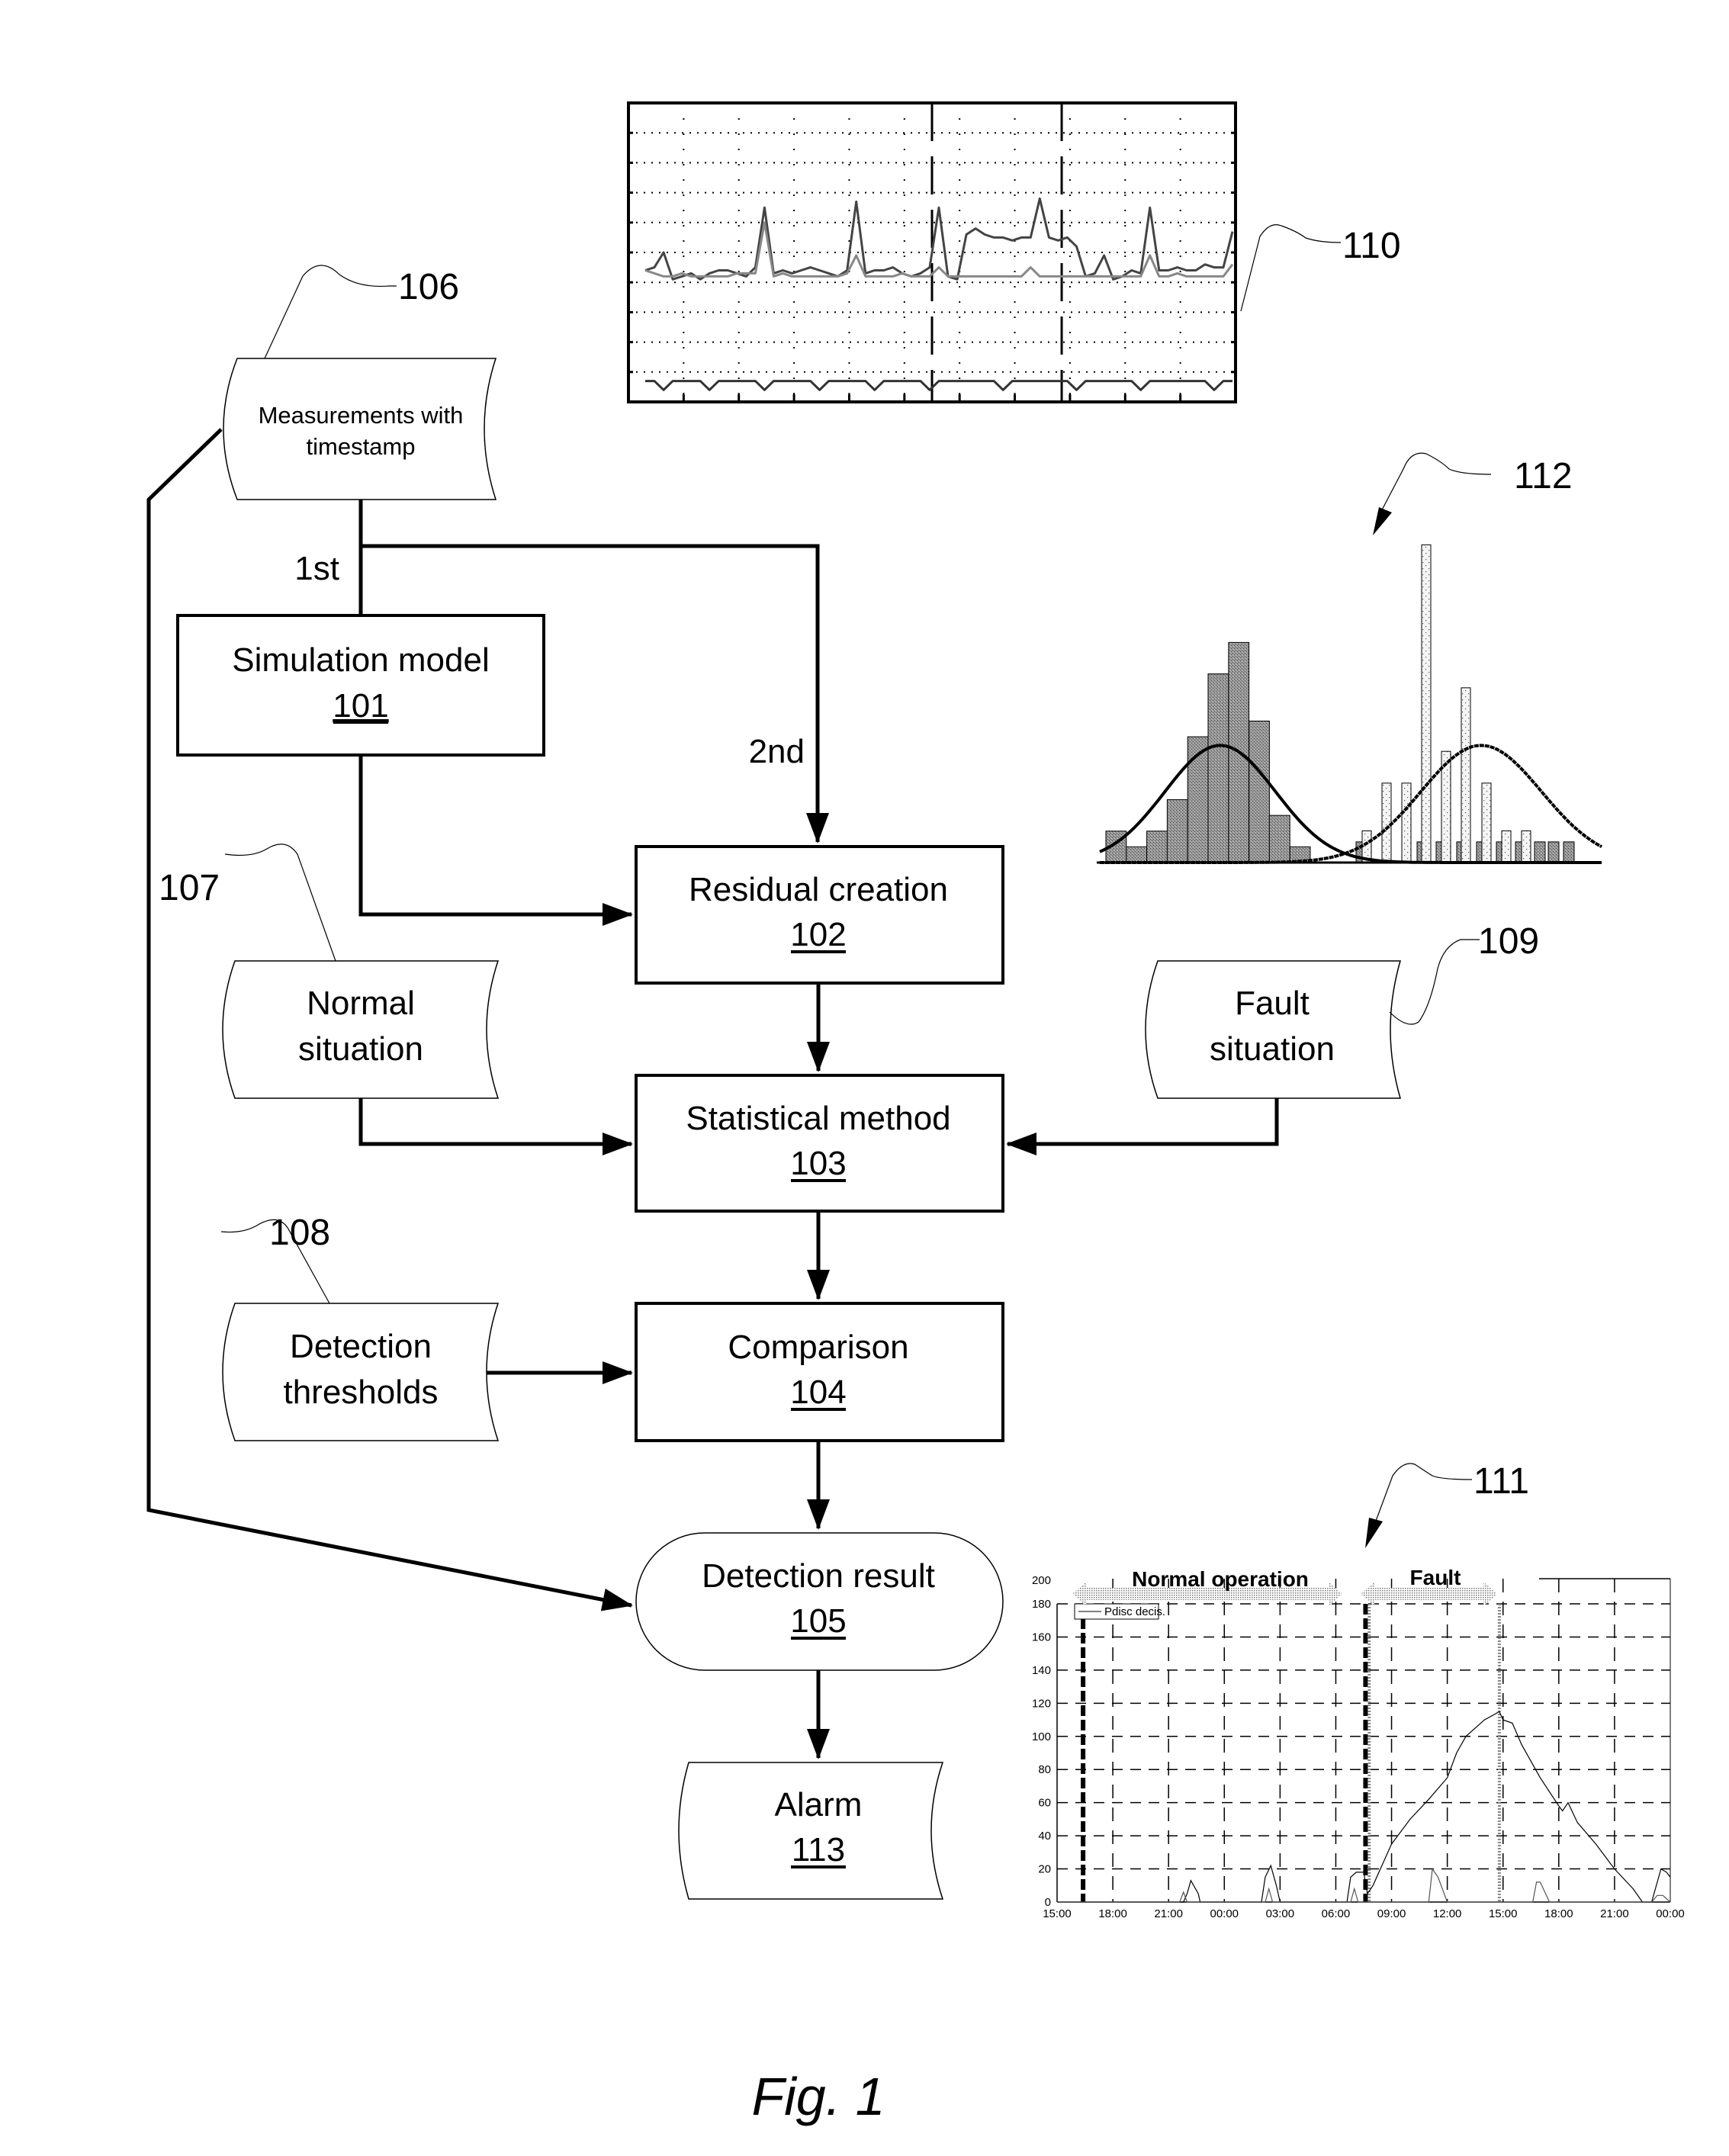 This screenshot has height=2156, width=1729. I want to click on x-tick-label: 12:00, so click(1447, 1914).